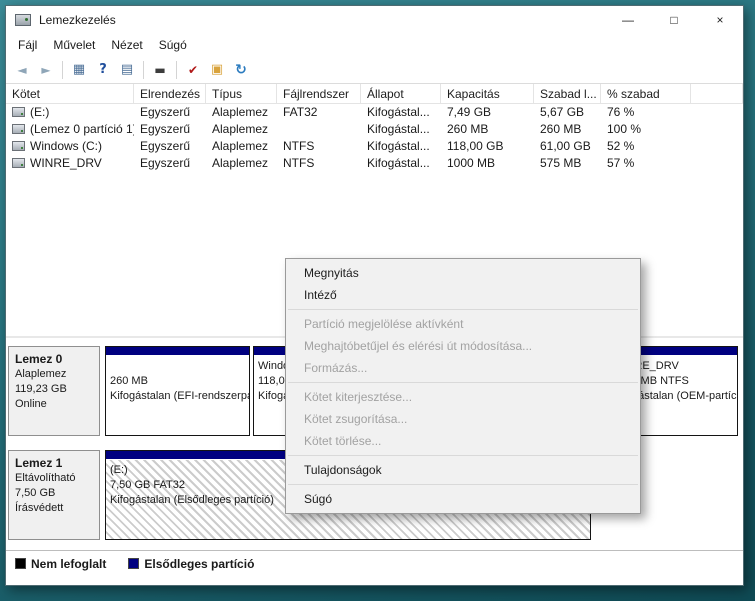 This screenshot has height=601, width=755. I want to click on console-tree-button: ▦, so click(79, 70).